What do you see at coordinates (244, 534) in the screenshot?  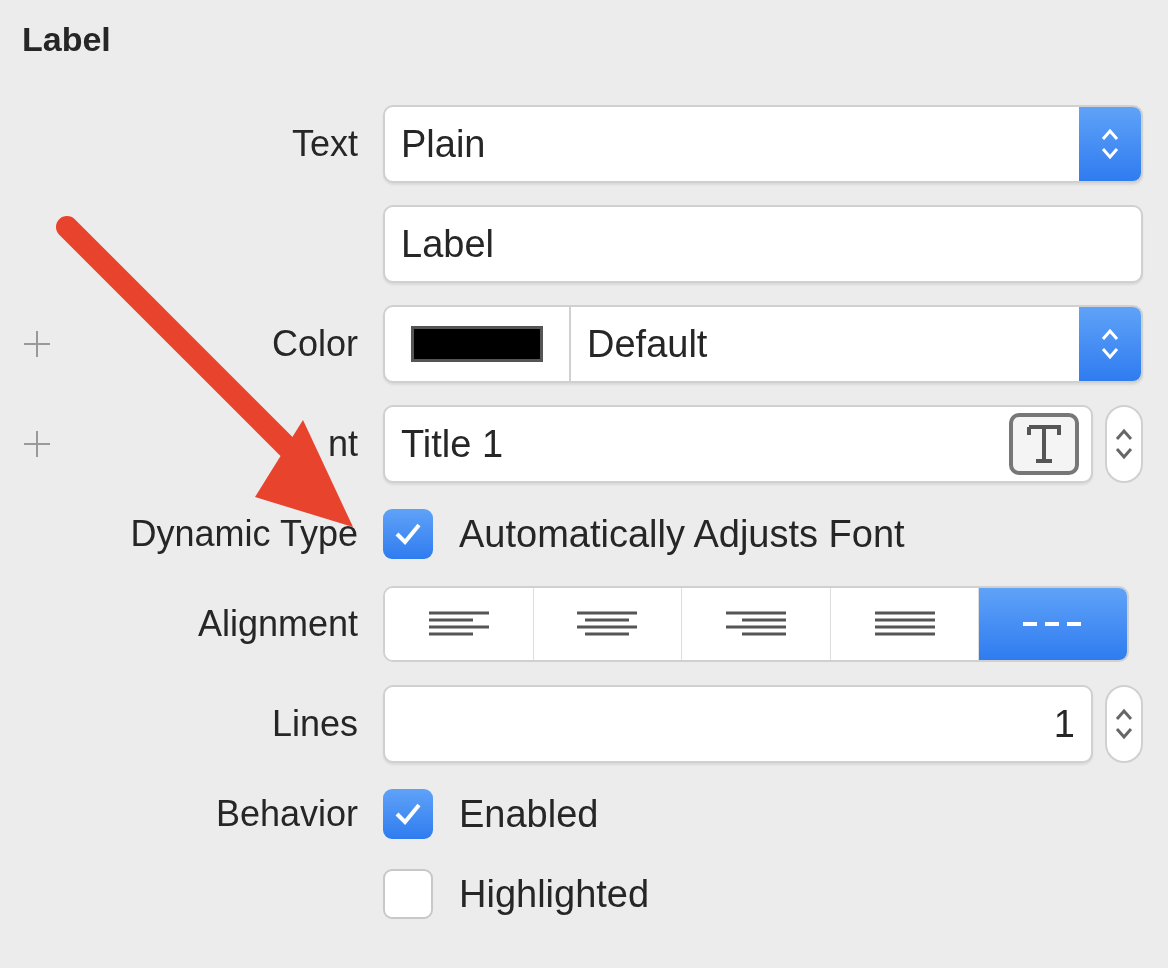 I see `field-label: Dynamic Type` at bounding box center [244, 534].